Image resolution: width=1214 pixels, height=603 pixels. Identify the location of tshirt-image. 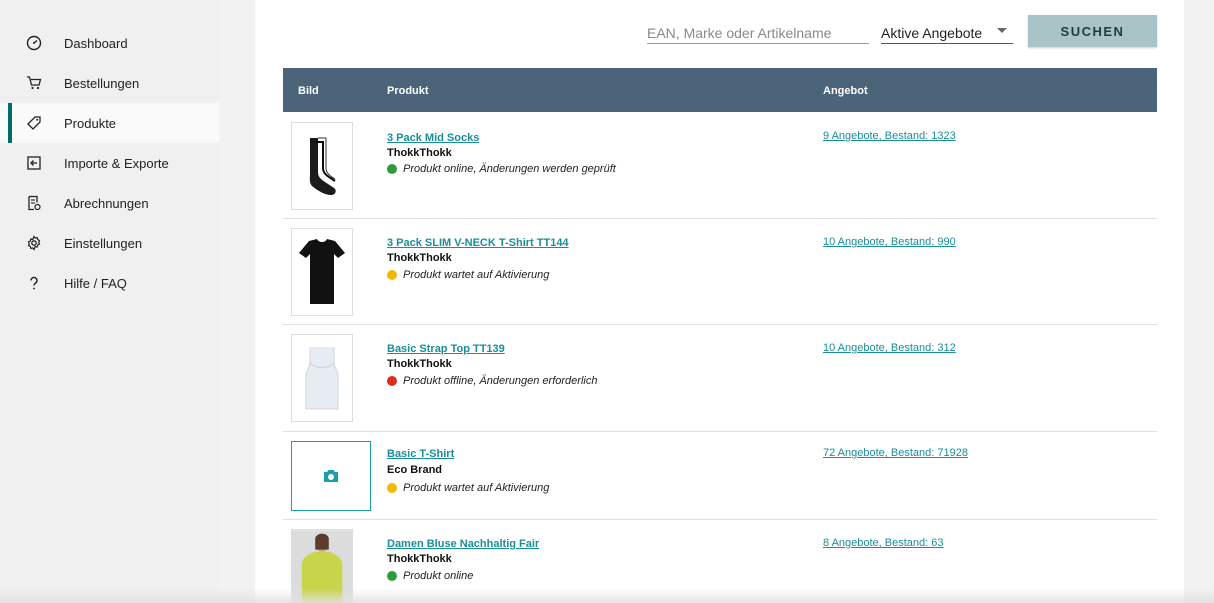
(322, 271).